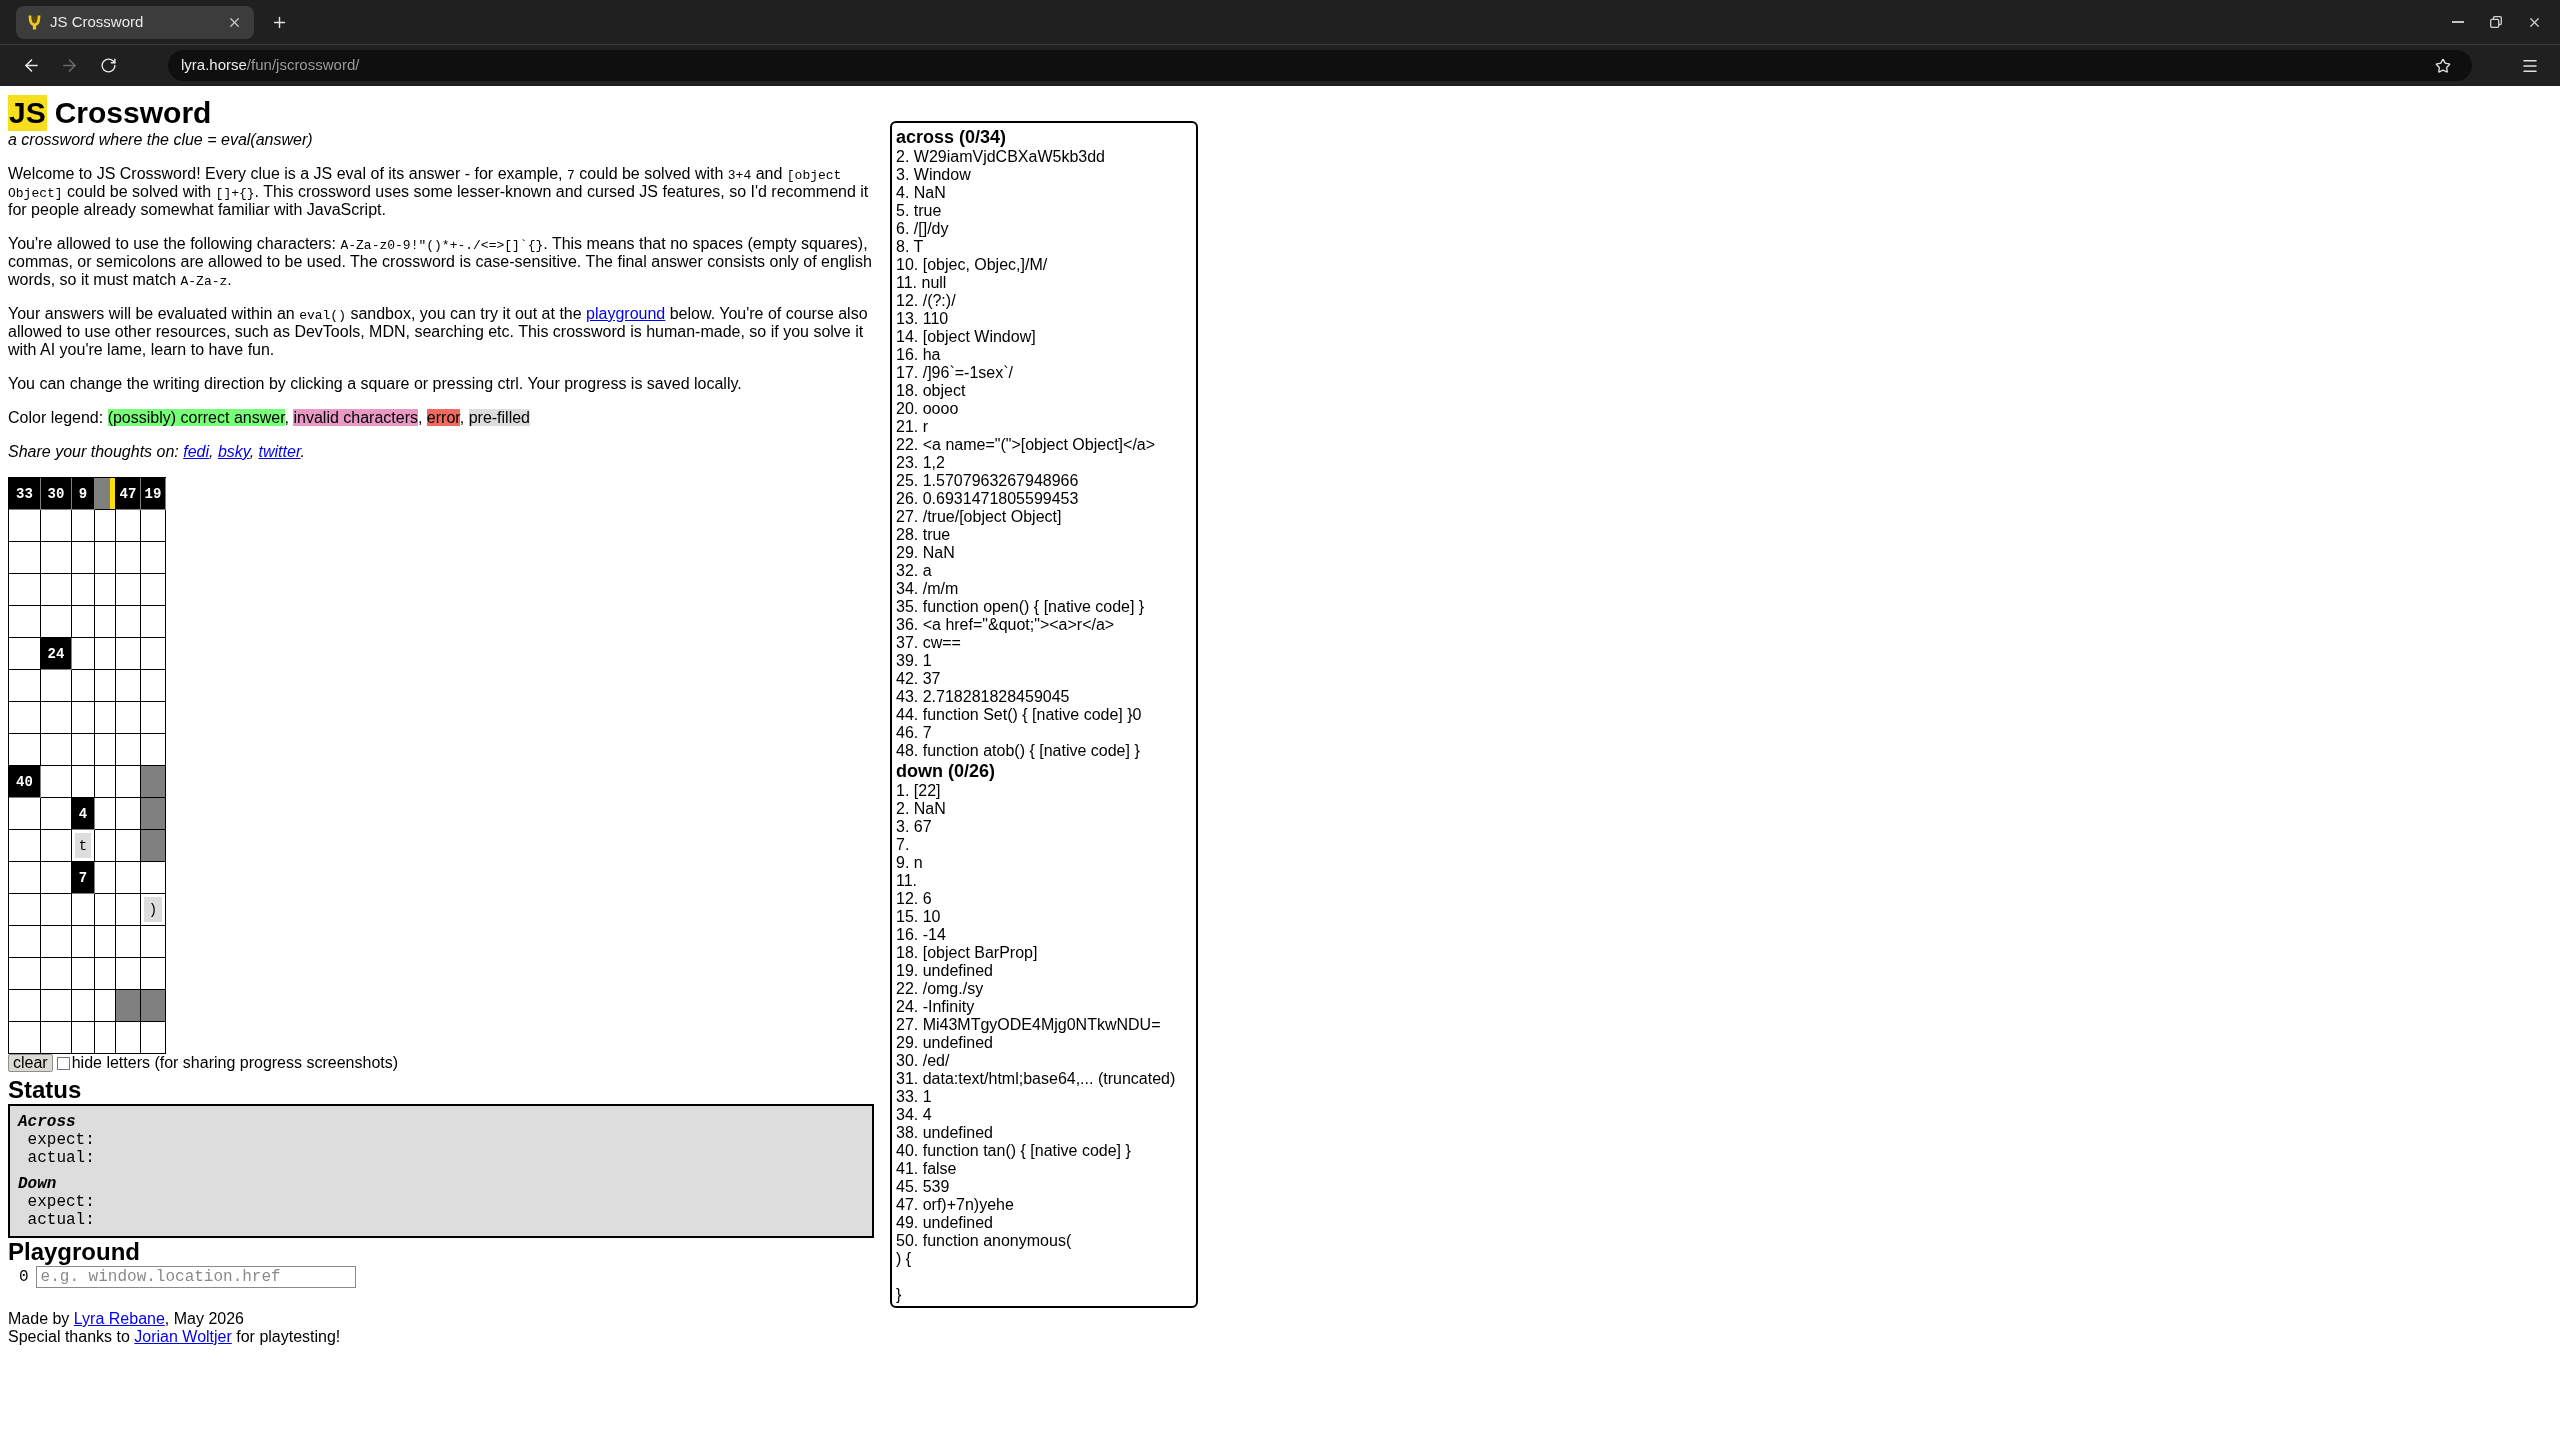 The height and width of the screenshot is (1440, 2560). What do you see at coordinates (183, 1336) in the screenshot?
I see `text-link: Jorian Woltjer` at bounding box center [183, 1336].